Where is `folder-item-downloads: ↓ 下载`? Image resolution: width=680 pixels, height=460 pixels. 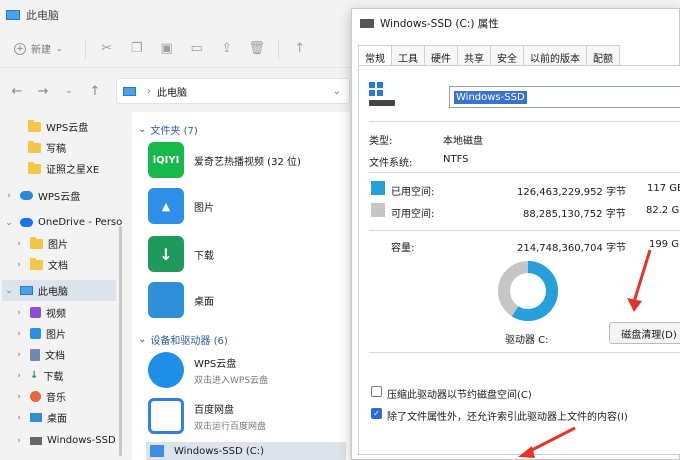
folder-item-downloads: ↓ 下载 is located at coordinates (181, 254).